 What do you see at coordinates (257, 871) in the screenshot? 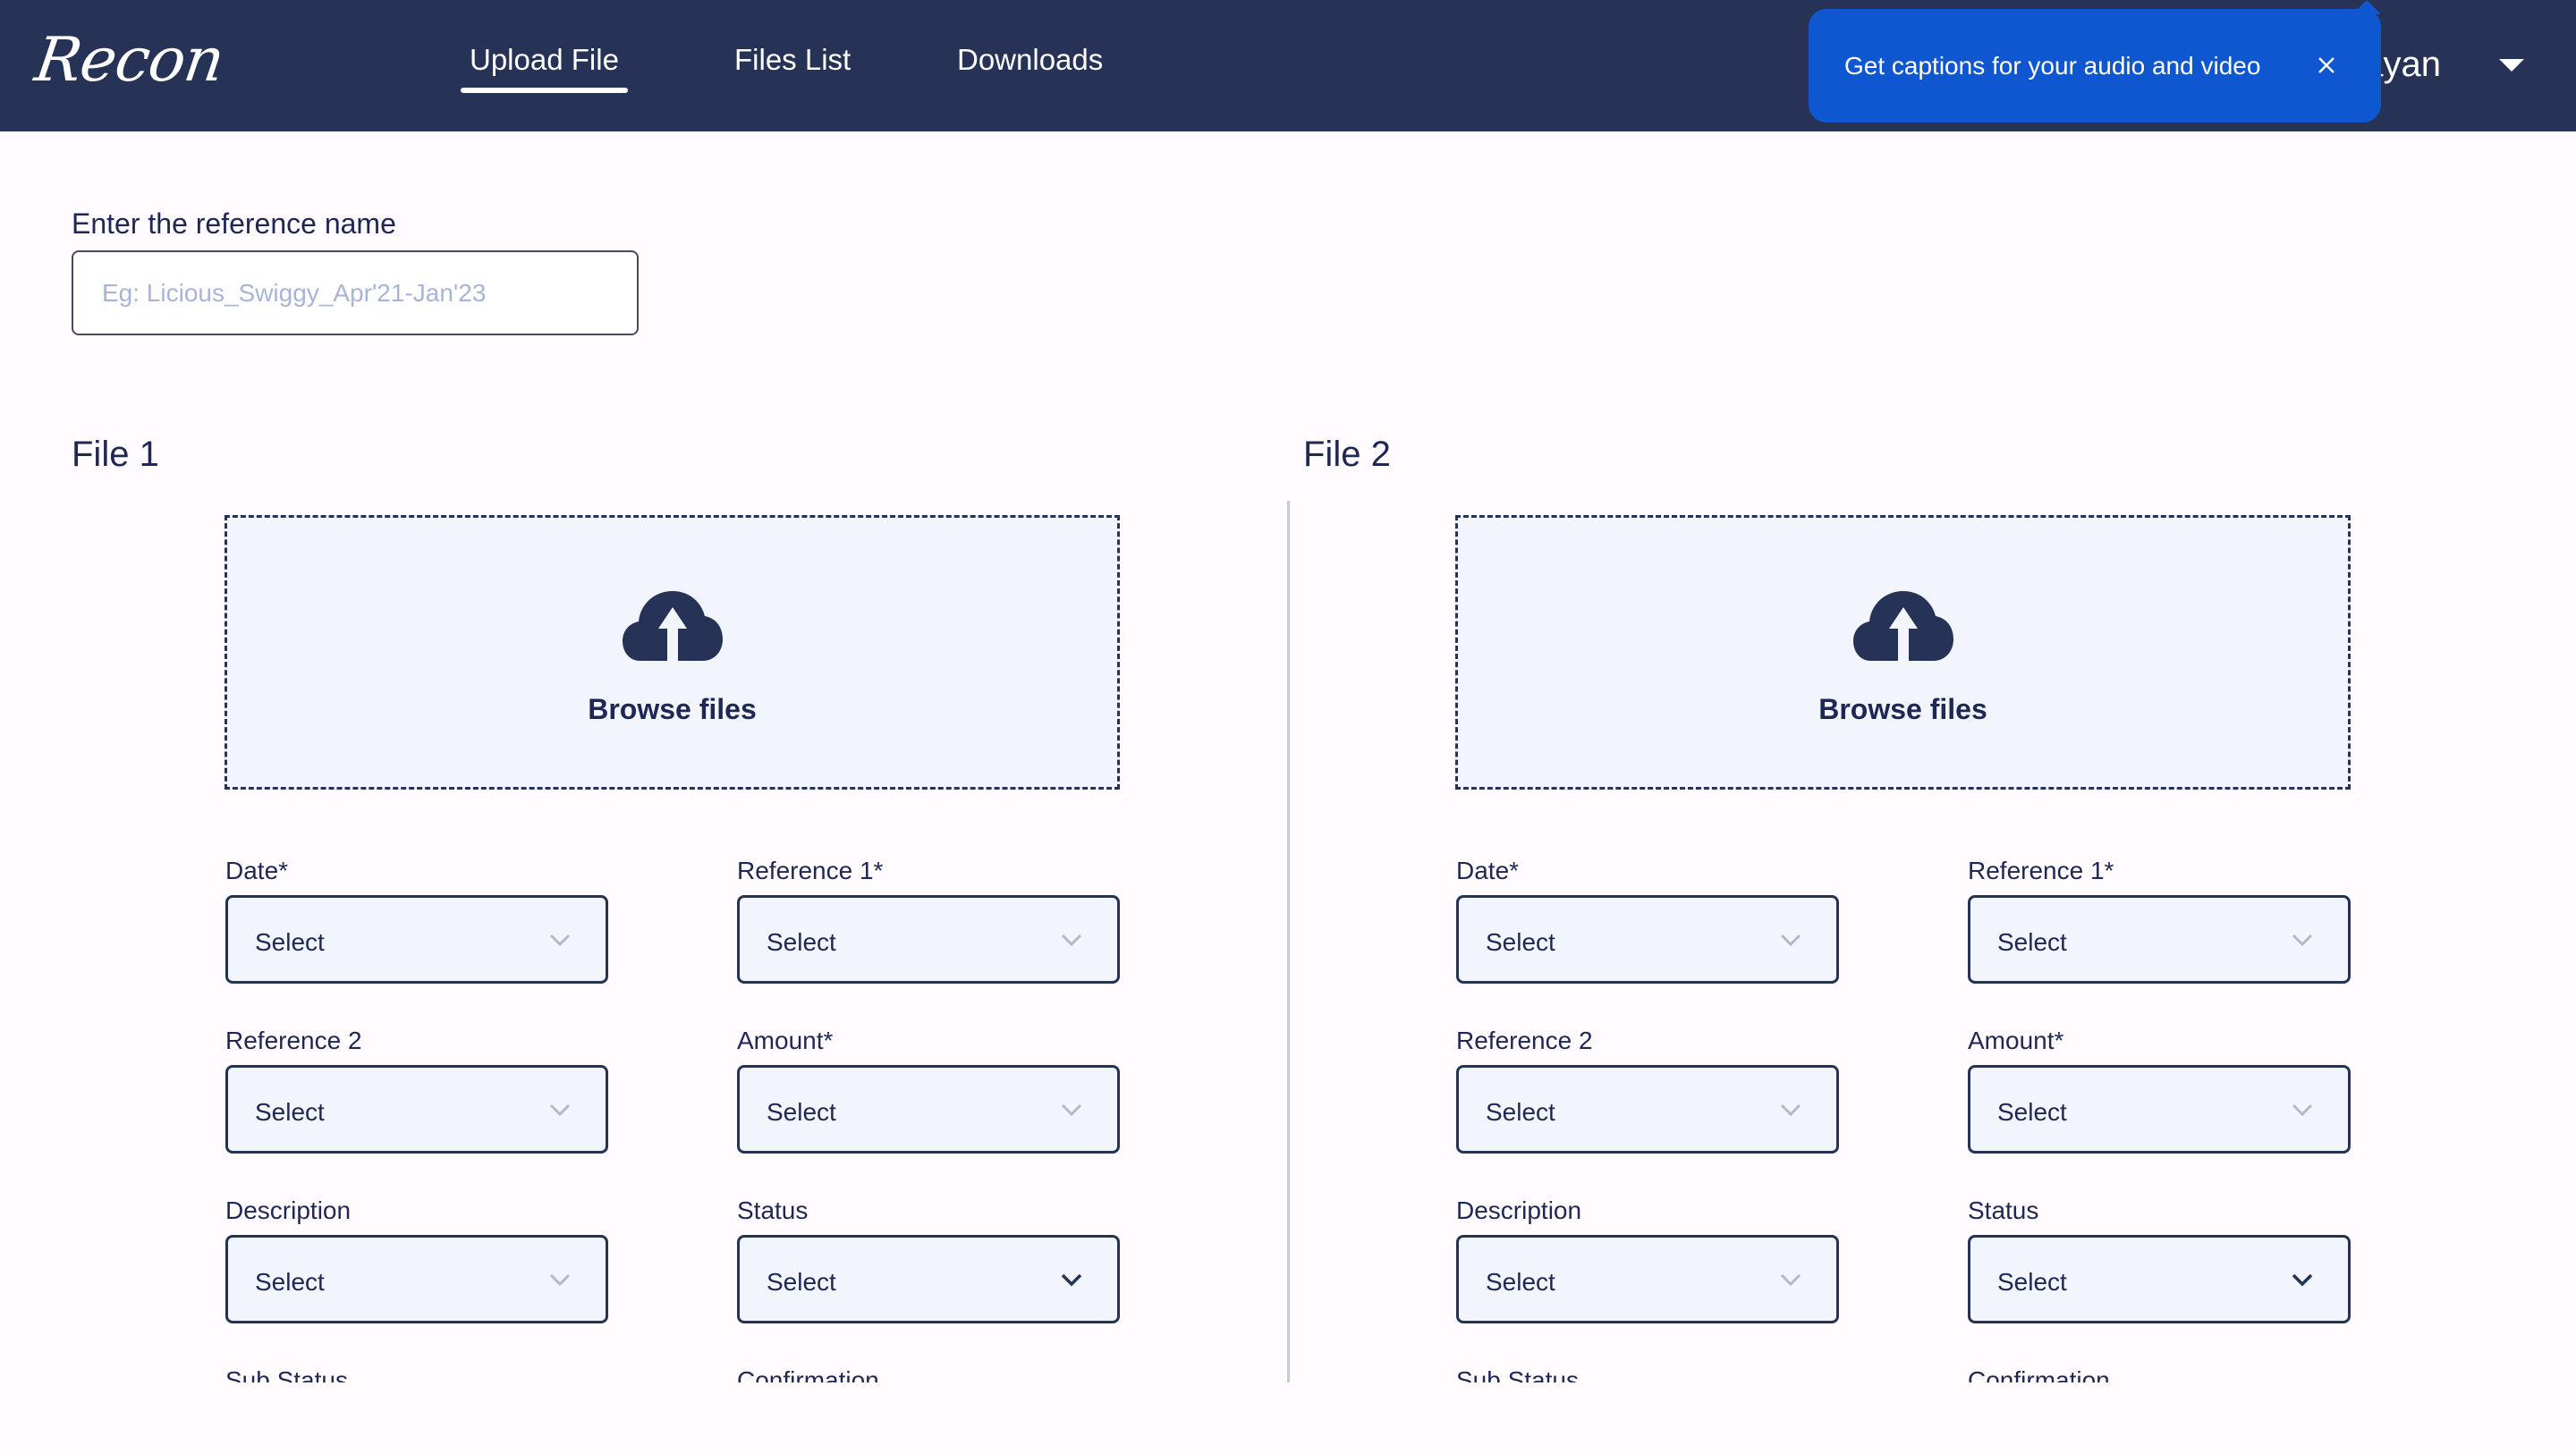
I see `file-1-date-label: Date*` at bounding box center [257, 871].